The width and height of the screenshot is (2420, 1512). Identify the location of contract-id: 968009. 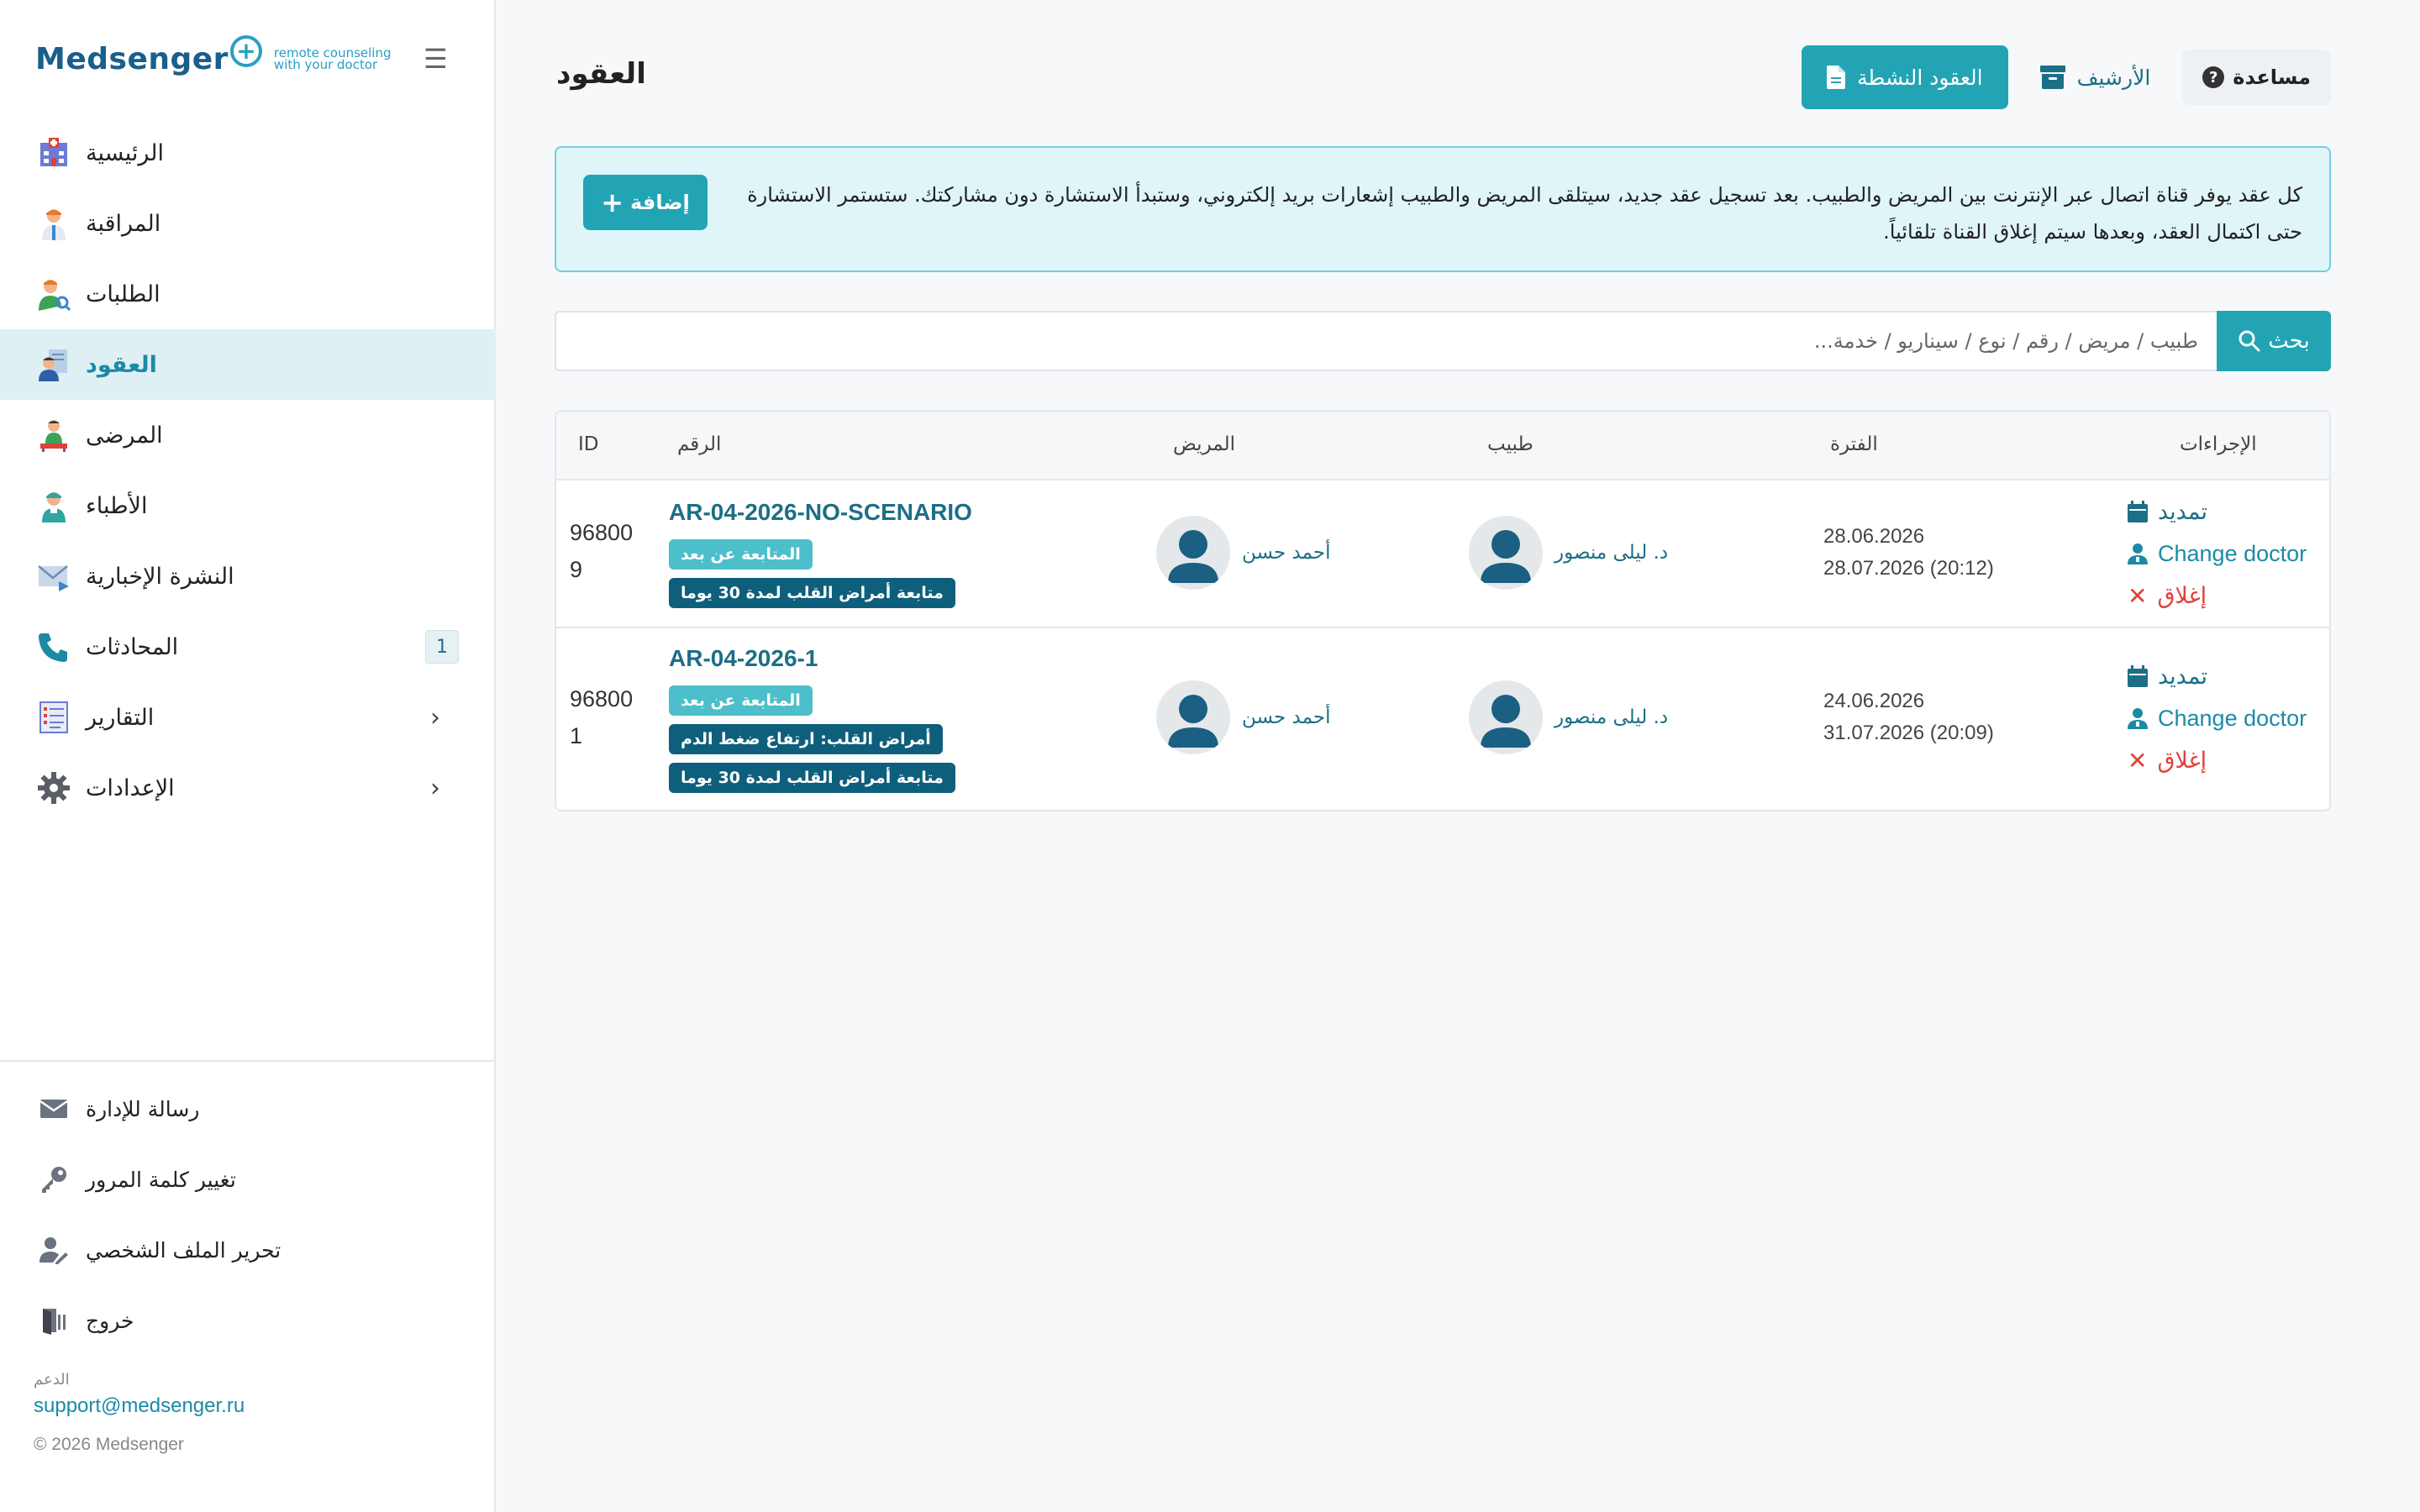
(602, 551).